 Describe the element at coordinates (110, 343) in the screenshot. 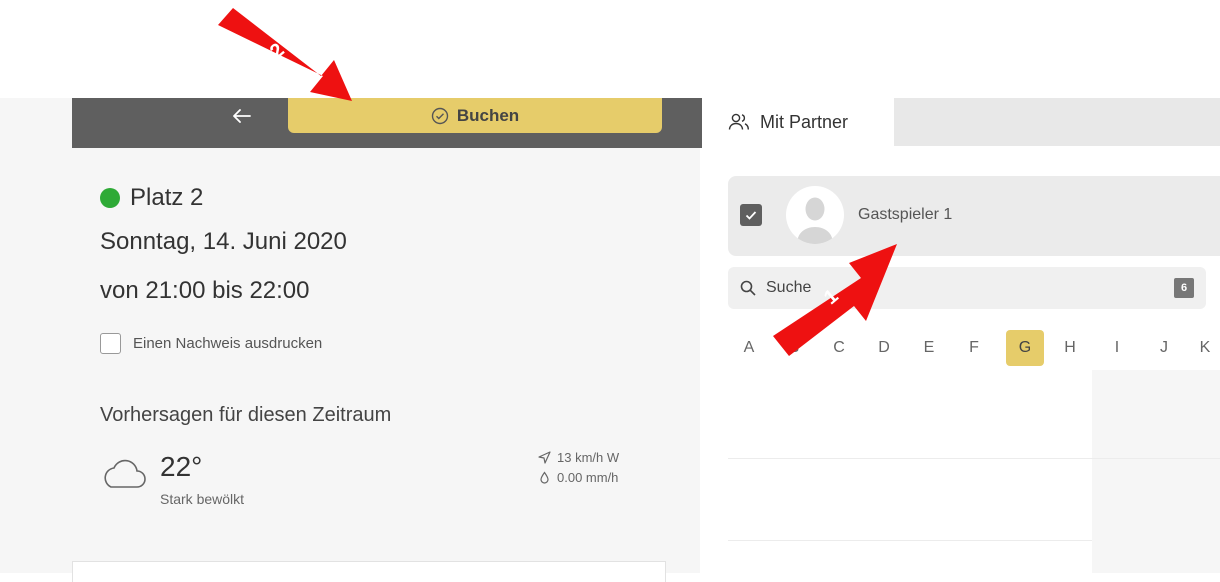

I see `print-receipt-checkbox` at that location.